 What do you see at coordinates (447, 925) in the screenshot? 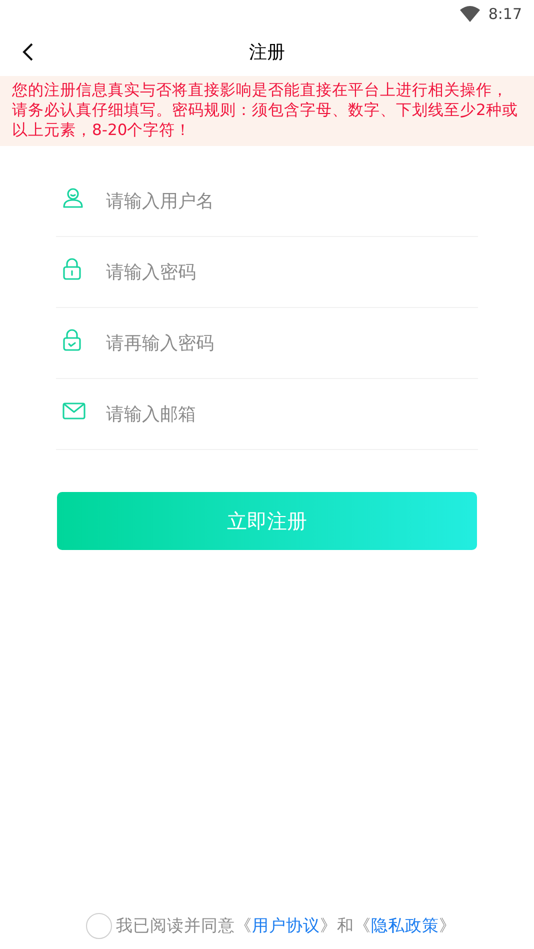
I see `agreement-text: 》` at bounding box center [447, 925].